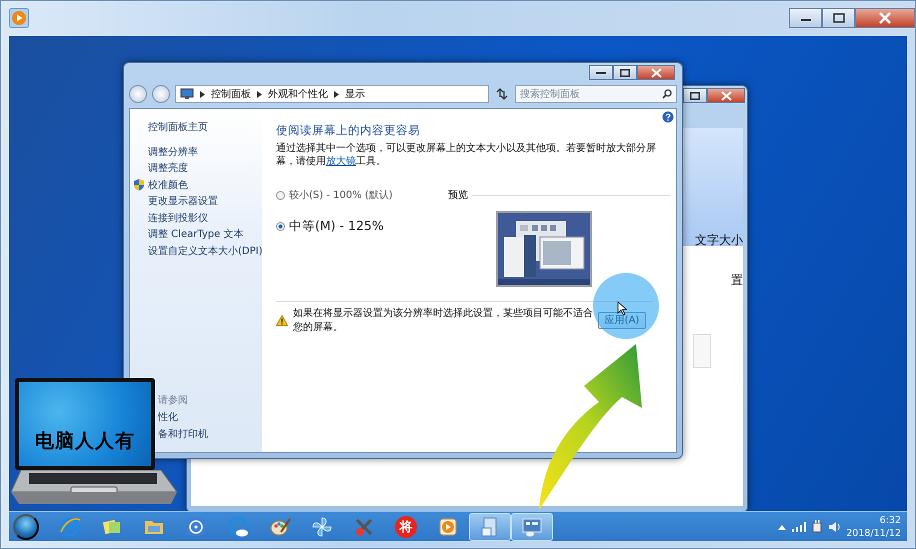  Describe the element at coordinates (173, 401) in the screenshot. I see `section-heading: 请参阅` at that location.